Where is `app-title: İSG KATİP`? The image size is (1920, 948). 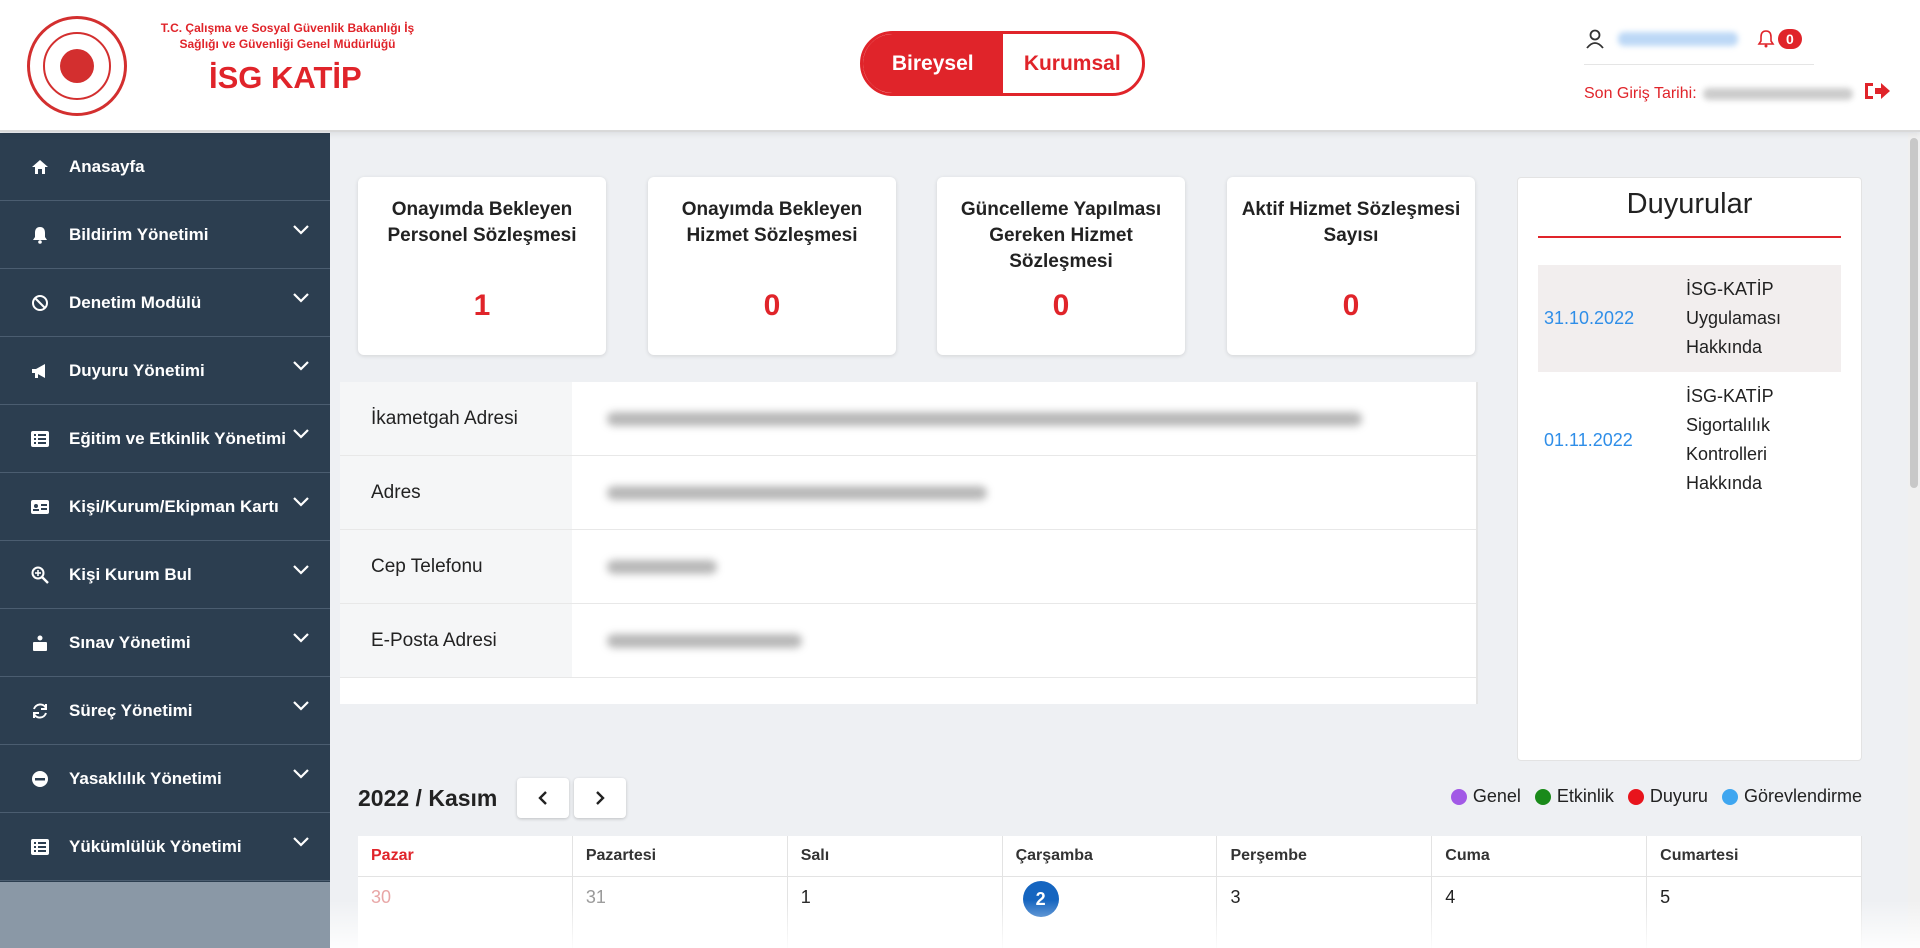 app-title: İSG KATİP is located at coordinates (285, 77).